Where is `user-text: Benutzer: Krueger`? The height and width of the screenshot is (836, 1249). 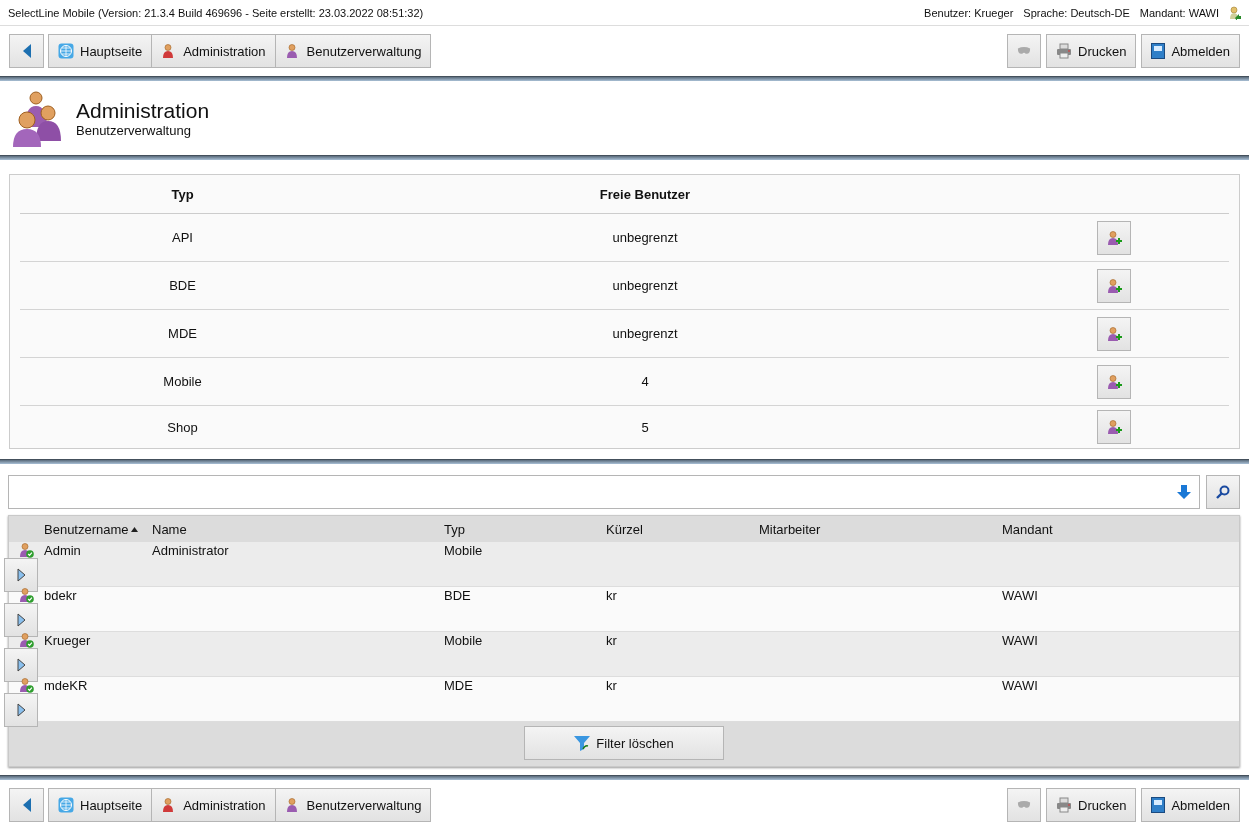
user-text: Benutzer: Krueger is located at coordinates (969, 12).